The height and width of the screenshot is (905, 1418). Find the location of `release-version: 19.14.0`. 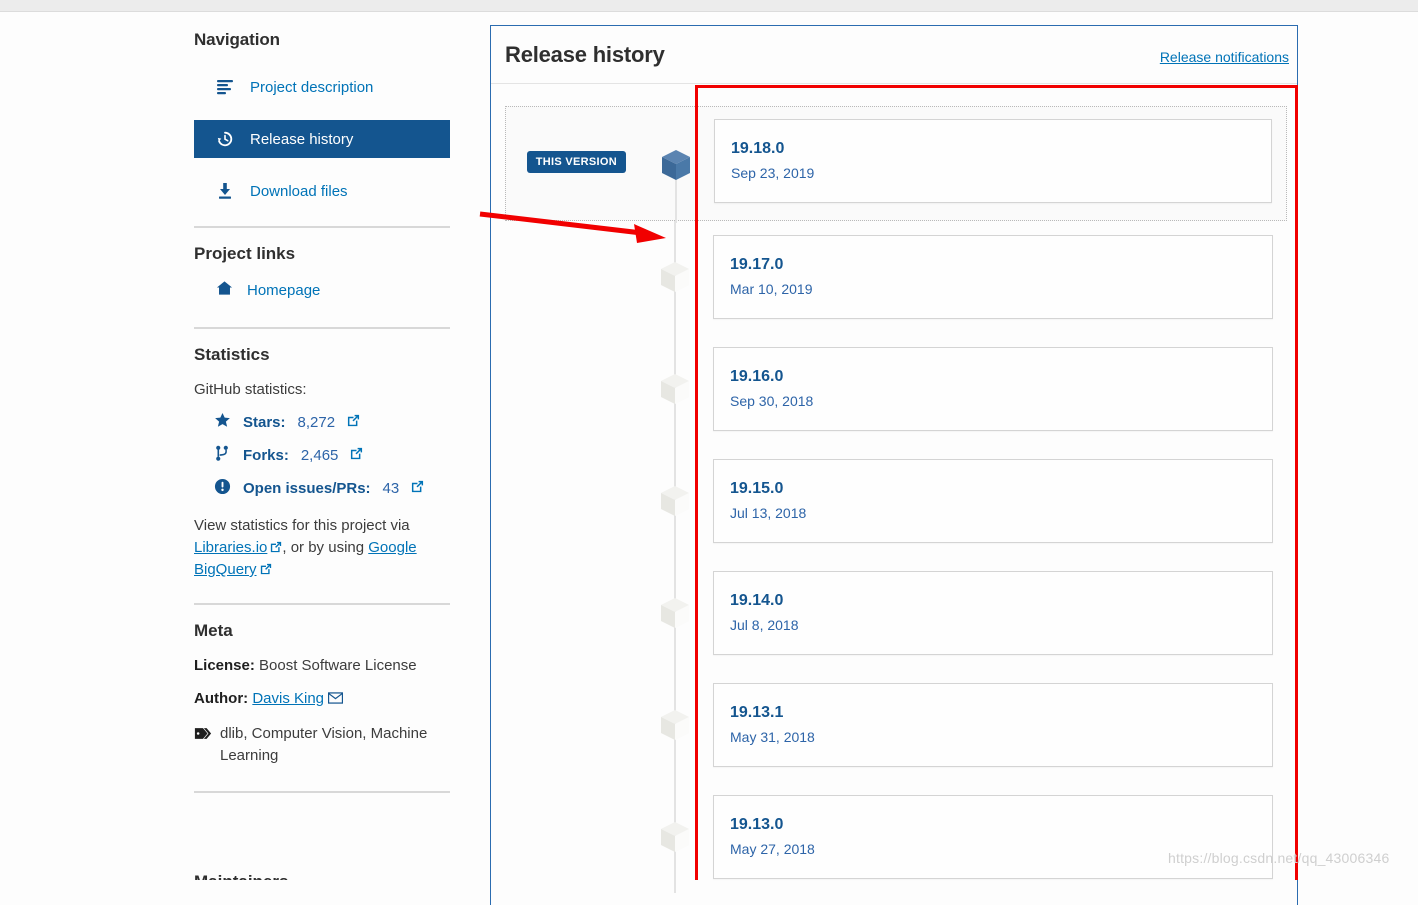

release-version: 19.14.0 is located at coordinates (757, 600).